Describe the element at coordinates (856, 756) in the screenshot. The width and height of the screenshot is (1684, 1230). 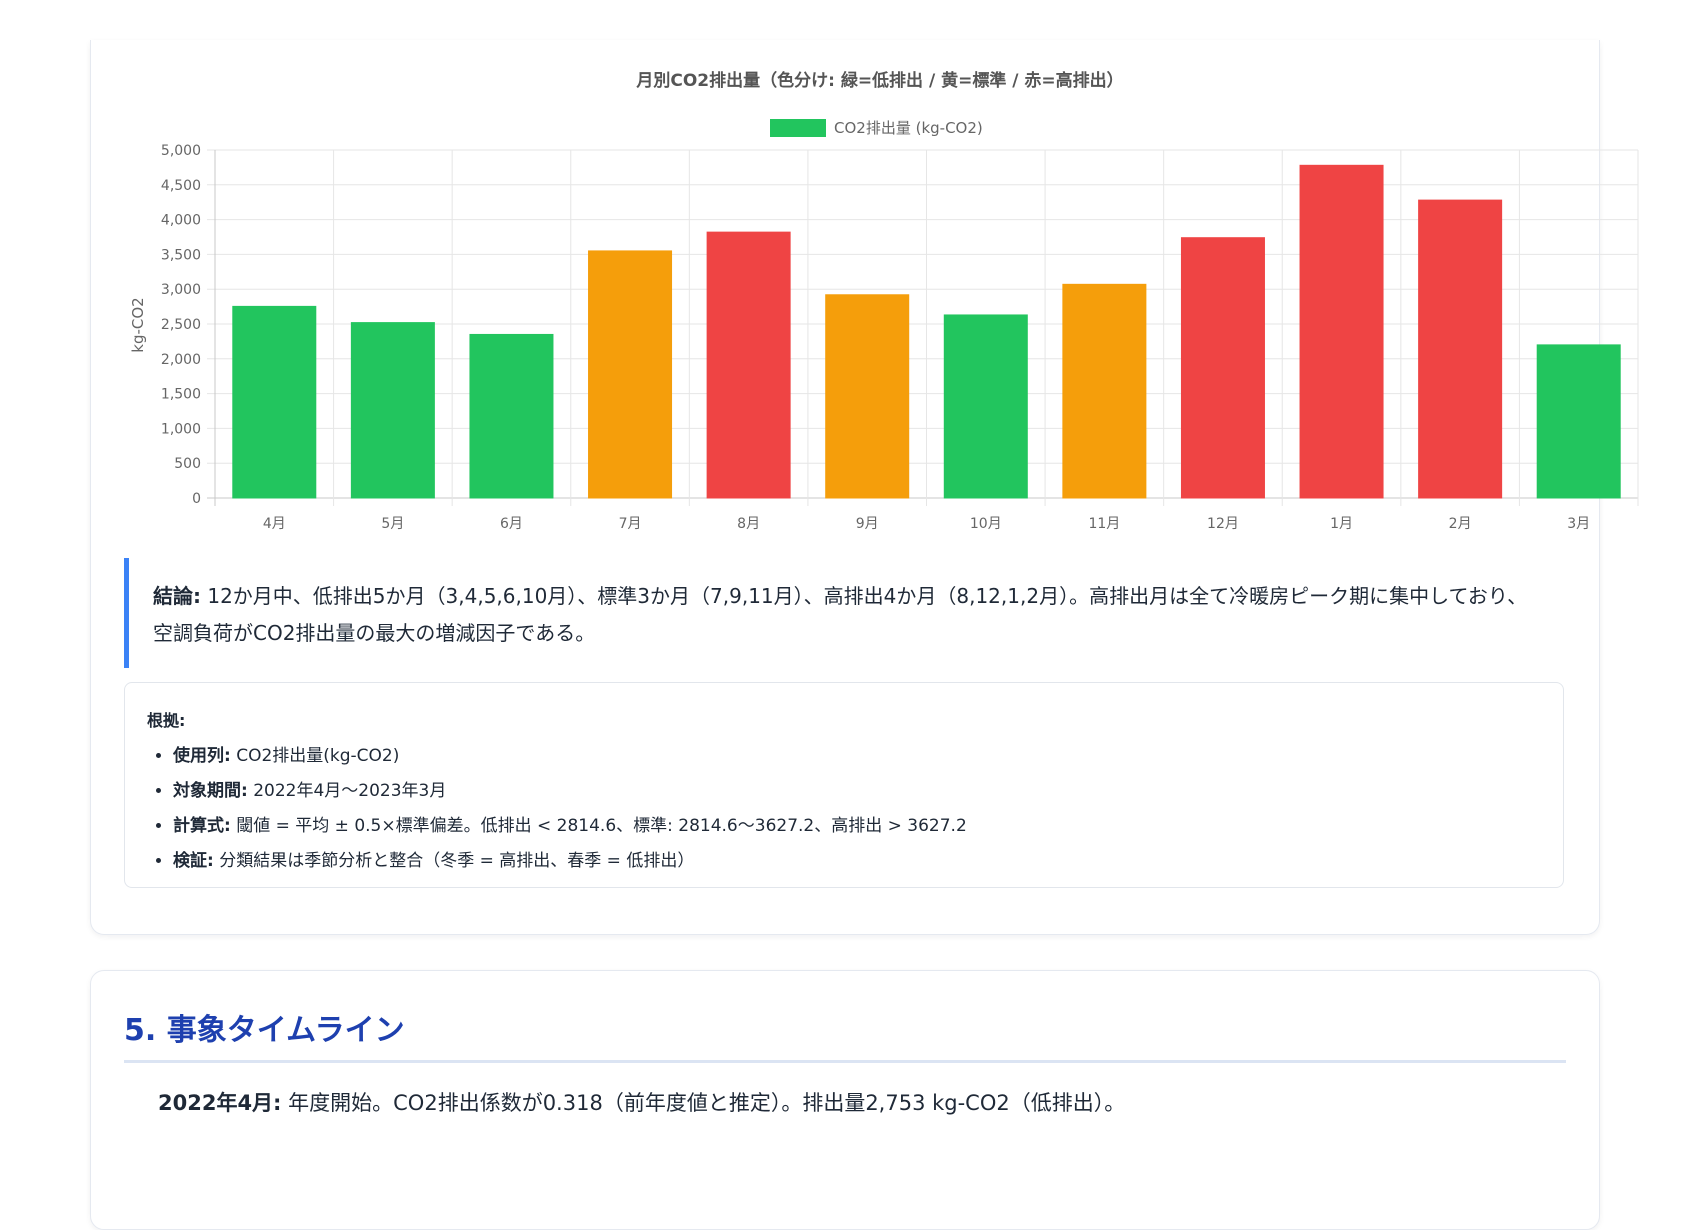
I see `basis-item-column: 使用列: CO2排出量(kg-CO2)` at that location.